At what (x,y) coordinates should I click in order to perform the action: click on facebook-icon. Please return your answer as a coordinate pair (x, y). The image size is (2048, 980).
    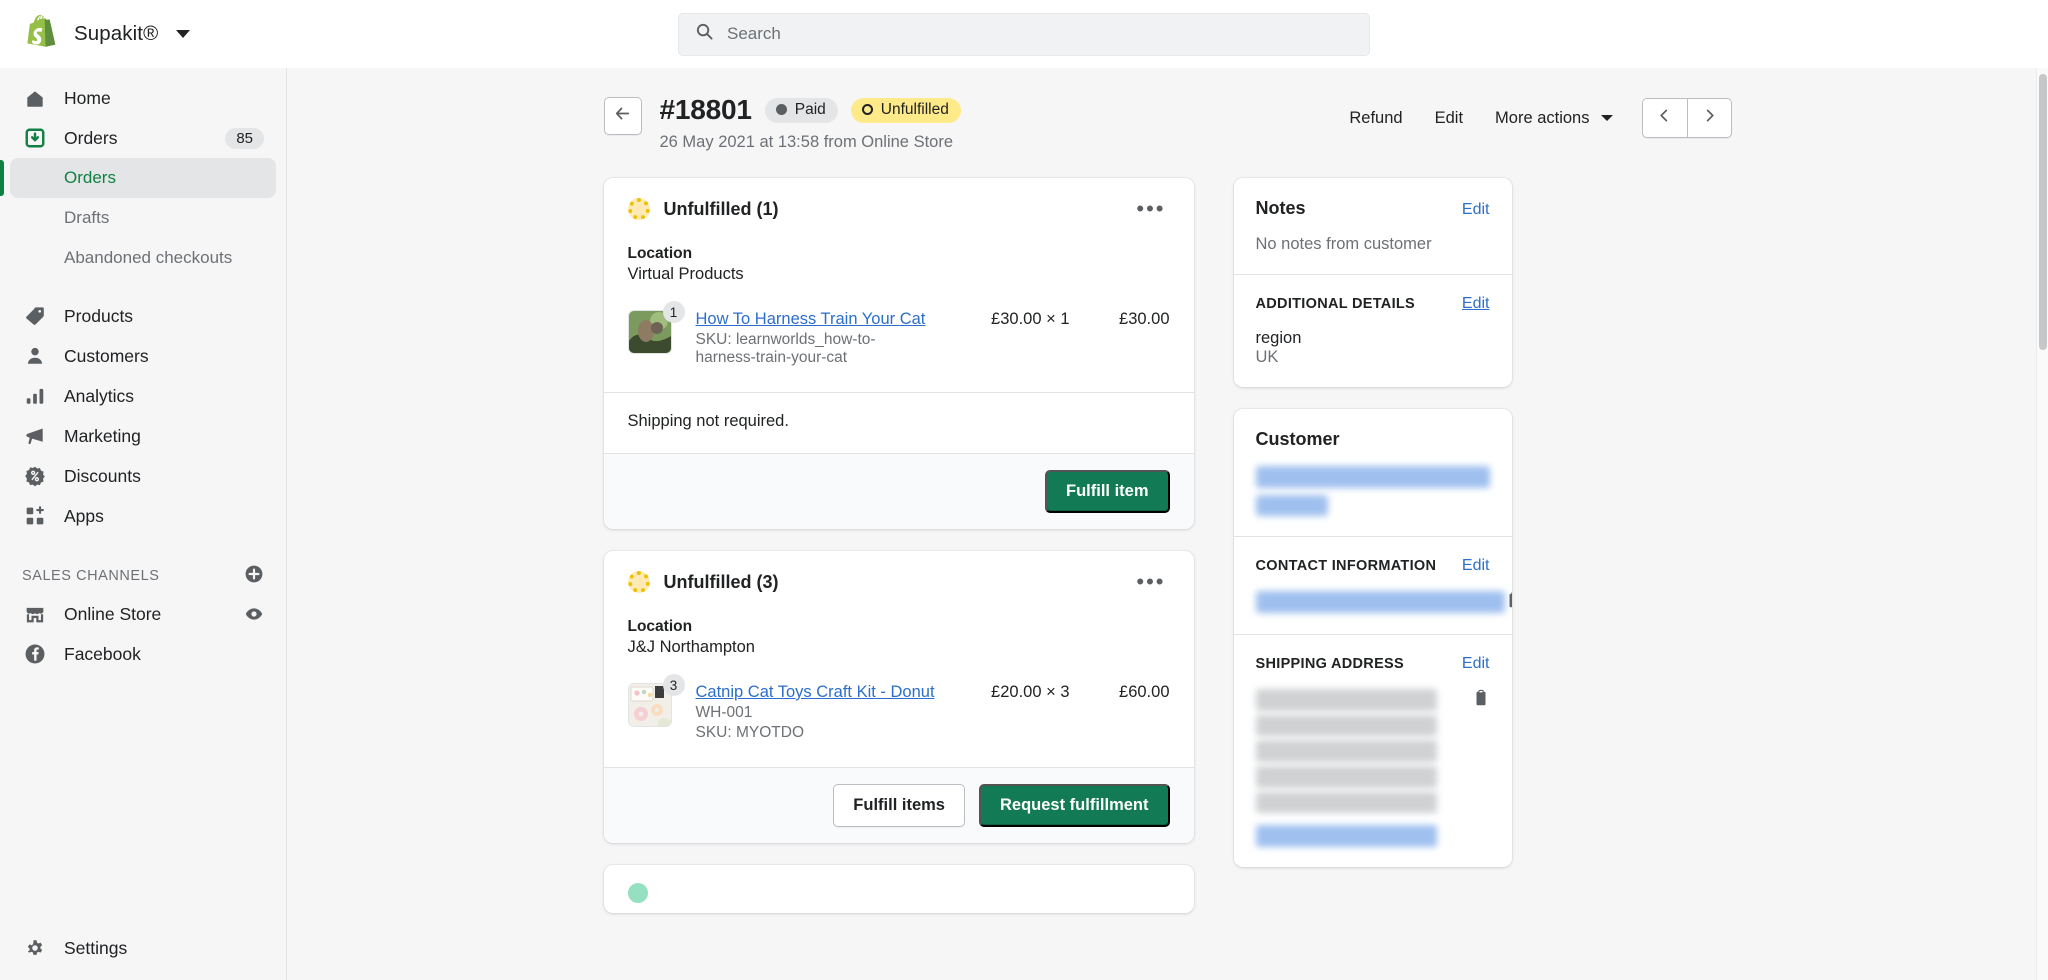
    Looking at the image, I should click on (35, 654).